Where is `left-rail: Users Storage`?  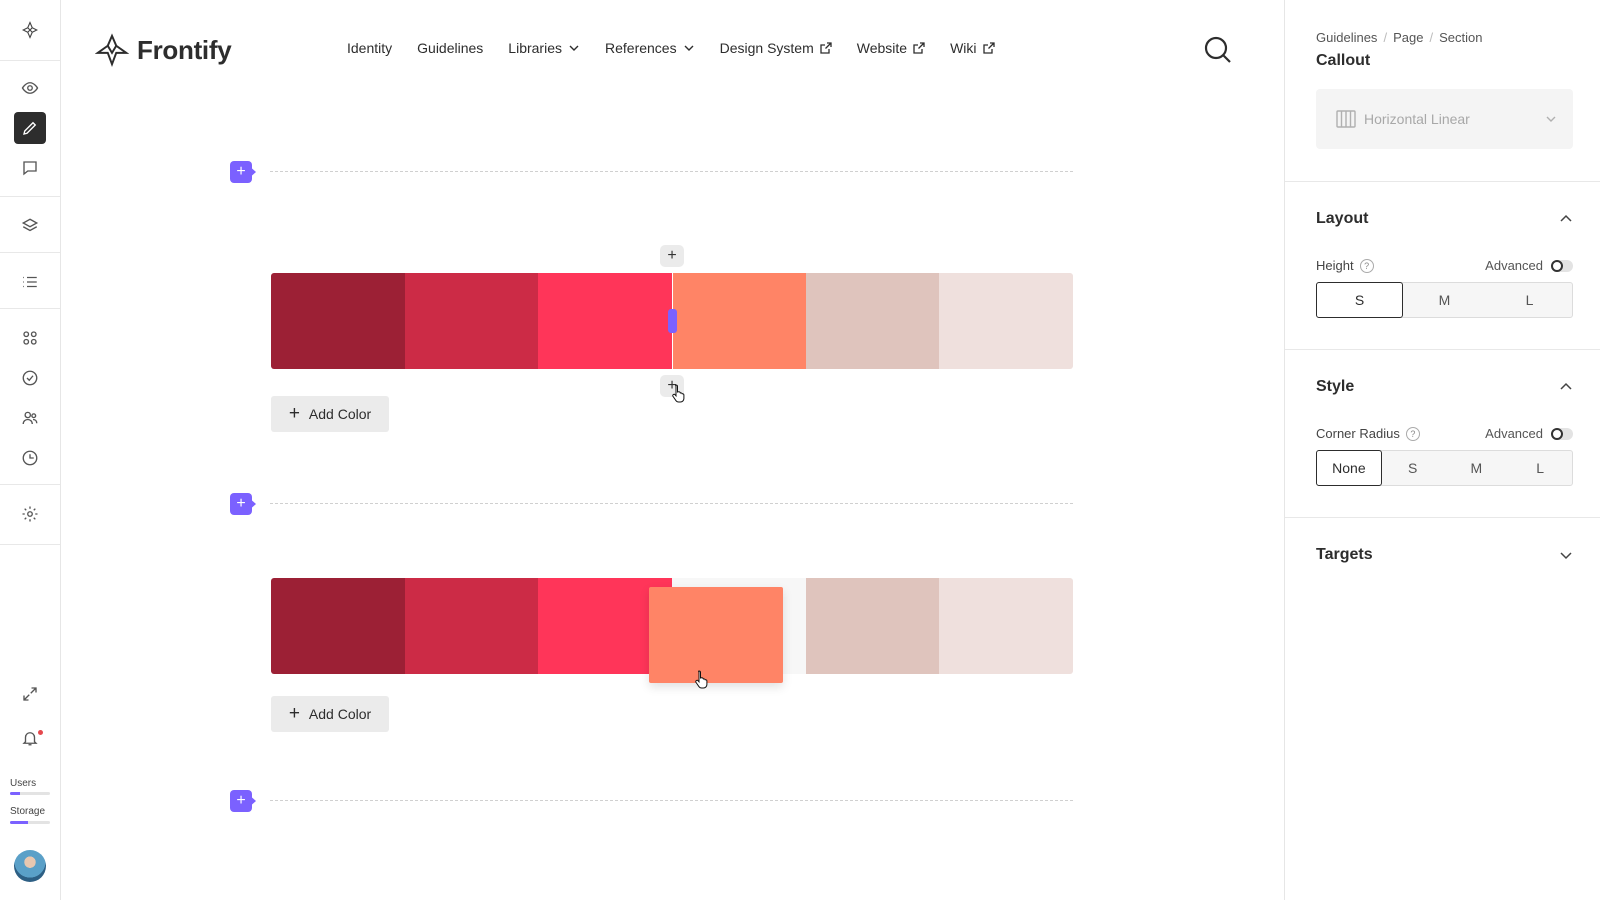
left-rail: Users Storage is located at coordinates (30, 450).